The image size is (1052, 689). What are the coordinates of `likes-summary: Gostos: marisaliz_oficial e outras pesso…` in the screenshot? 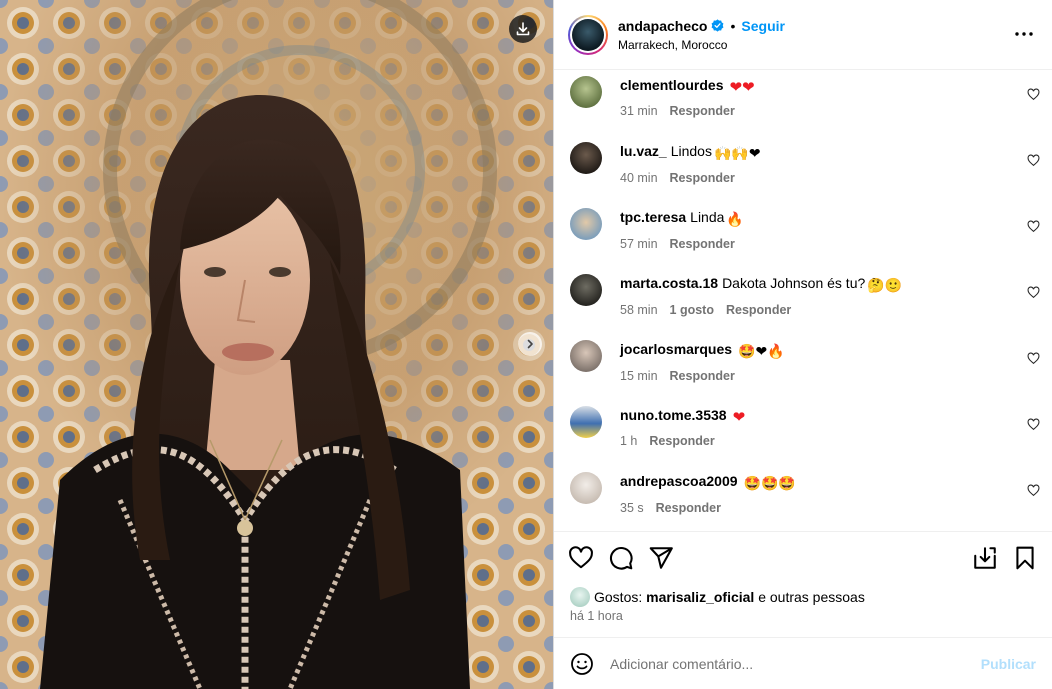 It's located at (717, 597).